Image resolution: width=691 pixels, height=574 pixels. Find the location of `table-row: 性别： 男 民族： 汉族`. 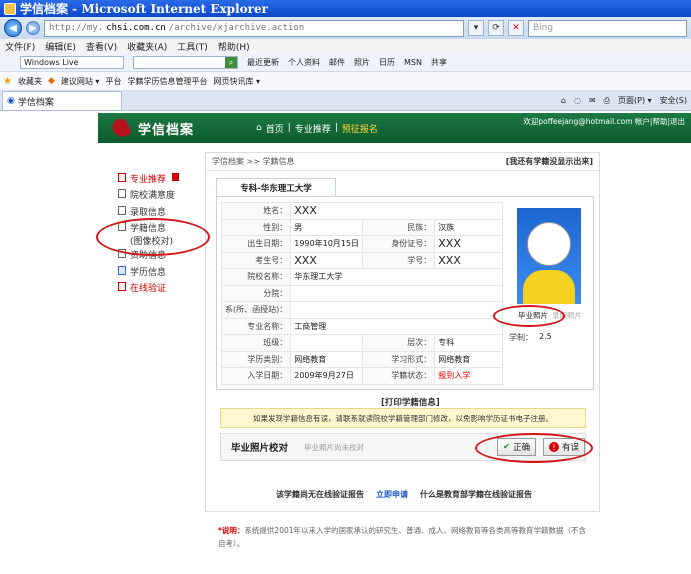

table-row: 性别： 男 民族： 汉族 is located at coordinates (362, 227).